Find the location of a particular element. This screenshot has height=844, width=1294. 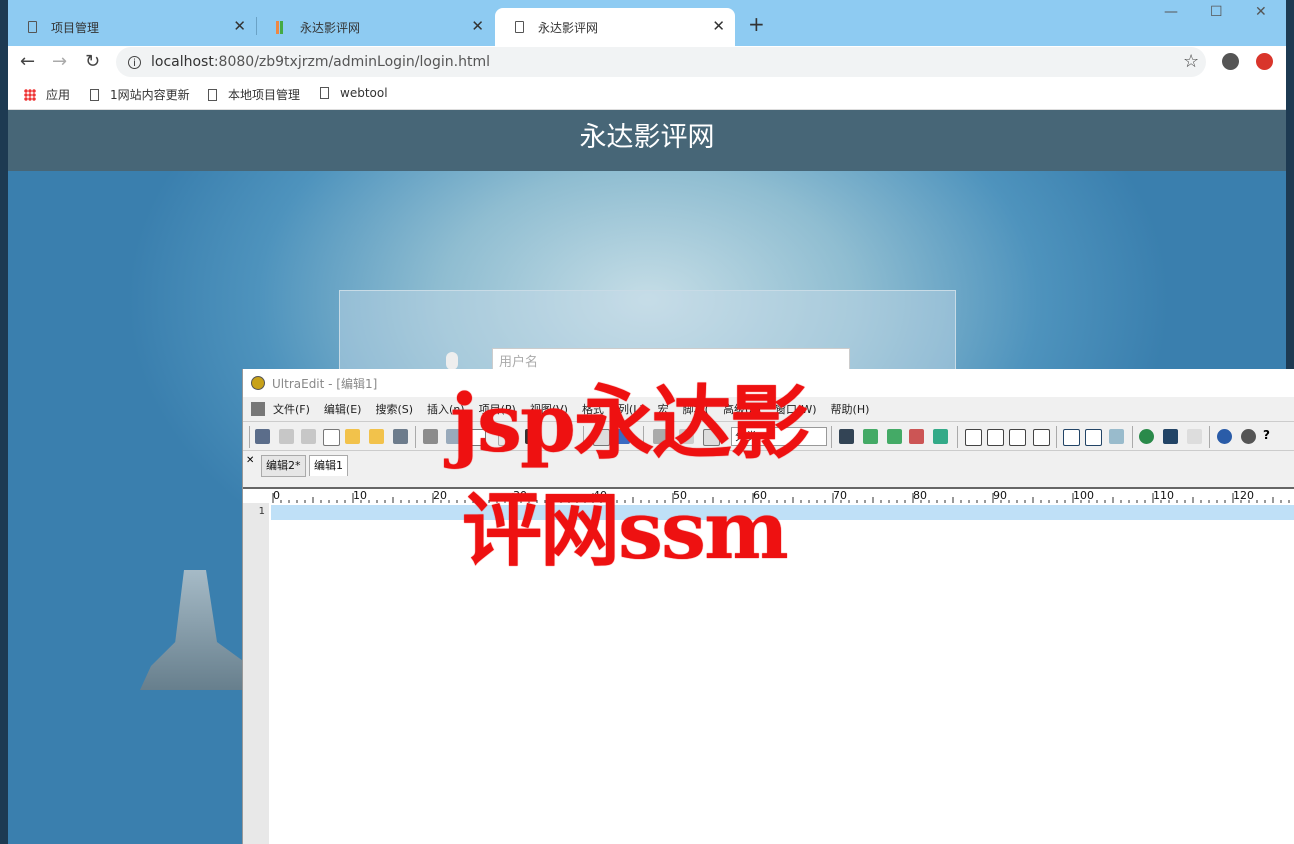

help-question-icon: ? is located at coordinates (1270, 436).